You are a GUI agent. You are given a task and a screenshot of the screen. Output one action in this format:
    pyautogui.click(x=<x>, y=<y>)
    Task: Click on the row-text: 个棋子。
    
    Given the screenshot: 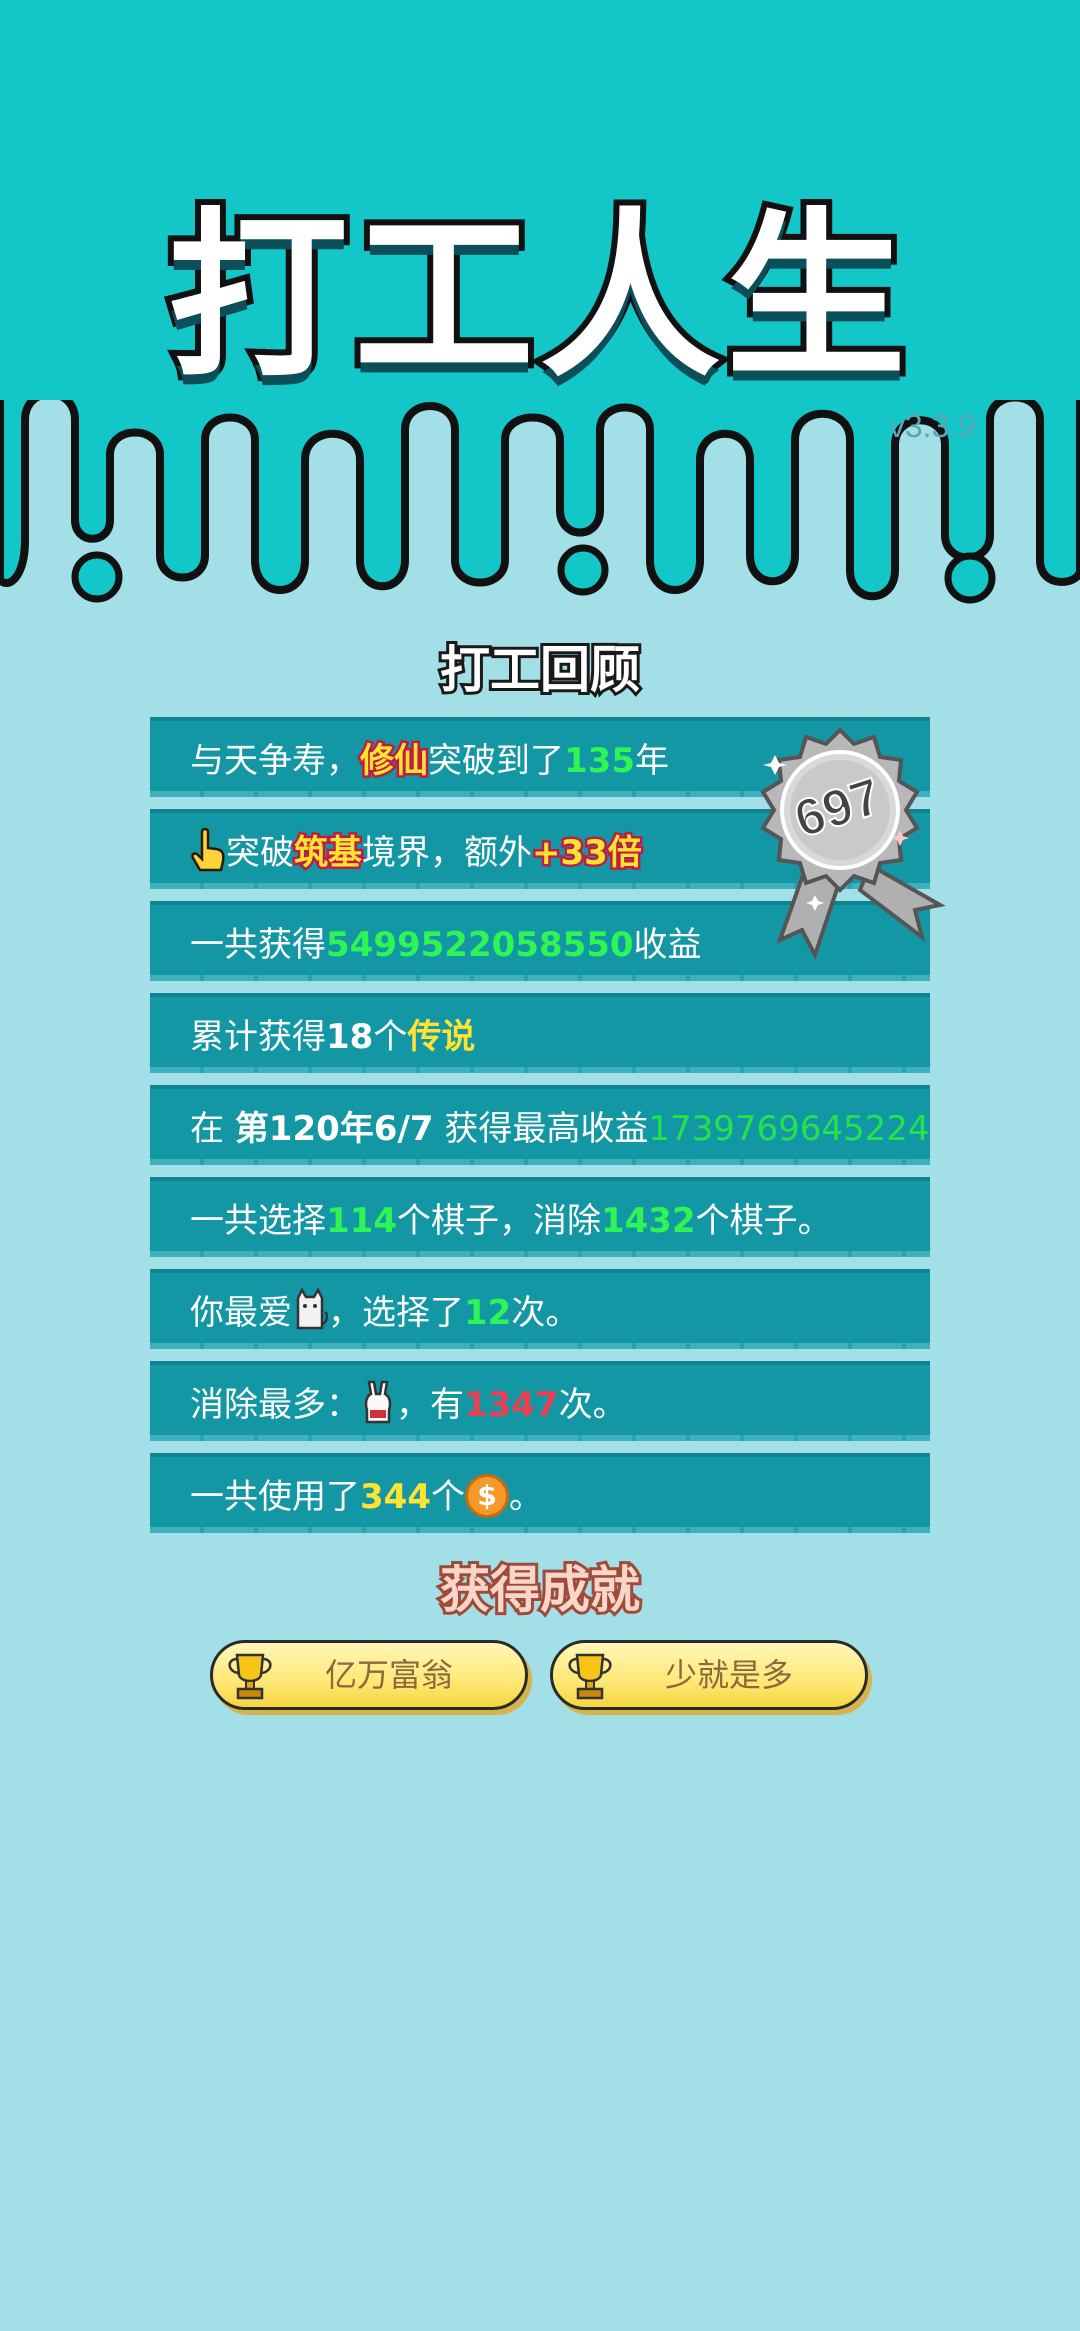 What is the action you would take?
    pyautogui.click(x=763, y=1221)
    